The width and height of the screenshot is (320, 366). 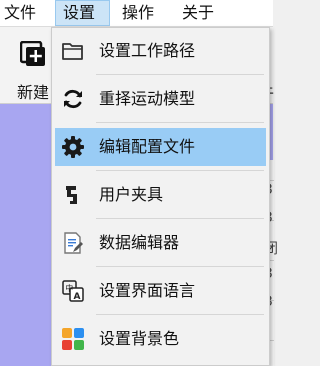 What do you see at coordinates (73, 147) in the screenshot?
I see `gear-icon` at bounding box center [73, 147].